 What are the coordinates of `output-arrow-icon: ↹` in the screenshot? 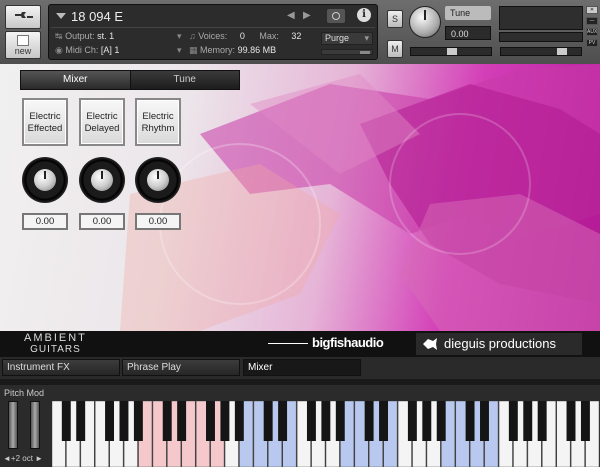 It's located at (59, 36).